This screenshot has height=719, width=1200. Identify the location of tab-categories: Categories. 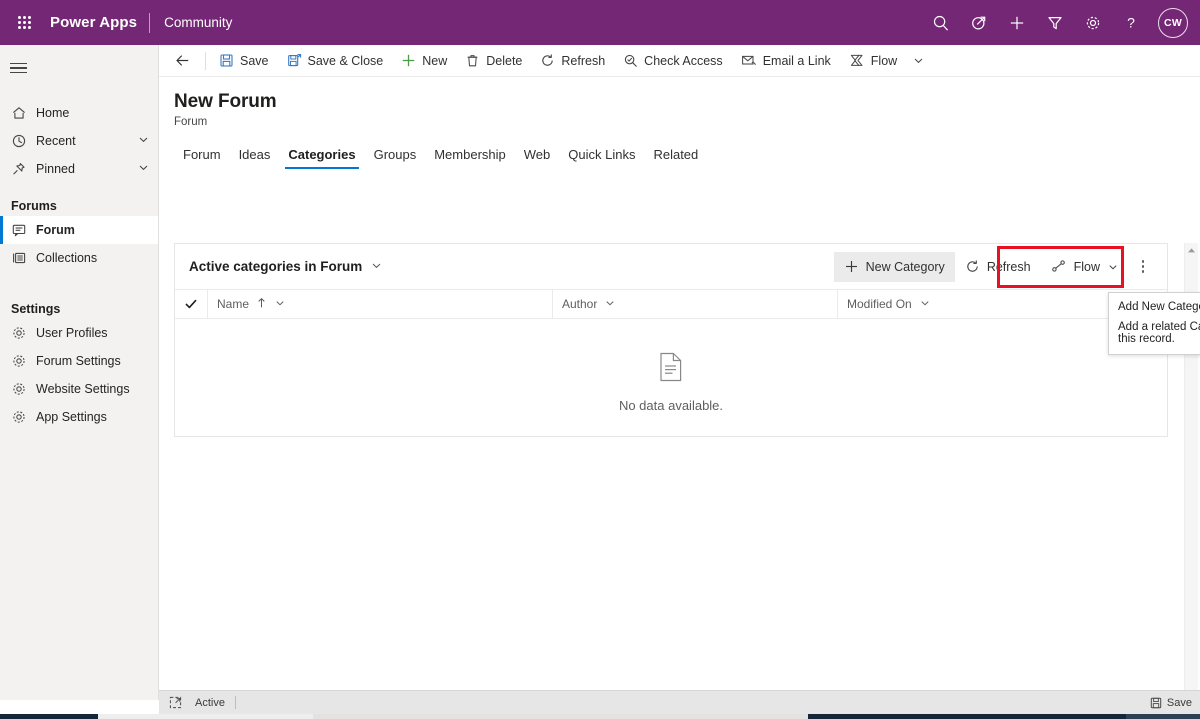
(321, 154).